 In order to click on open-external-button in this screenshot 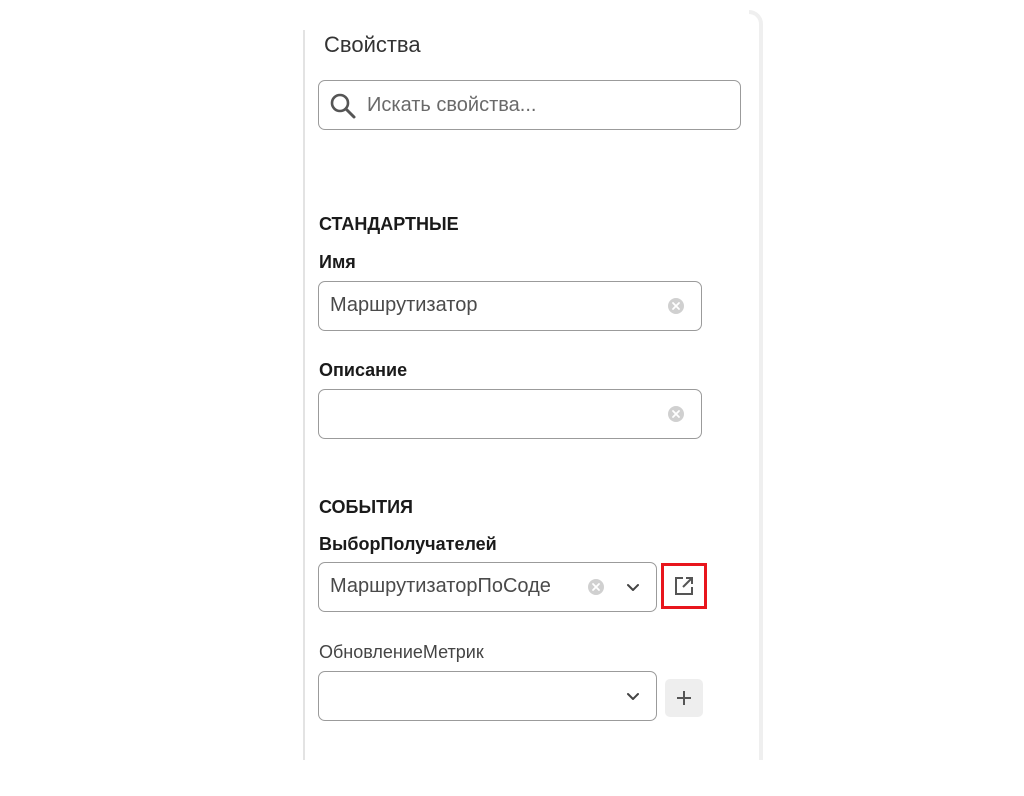, I will do `click(684, 586)`.